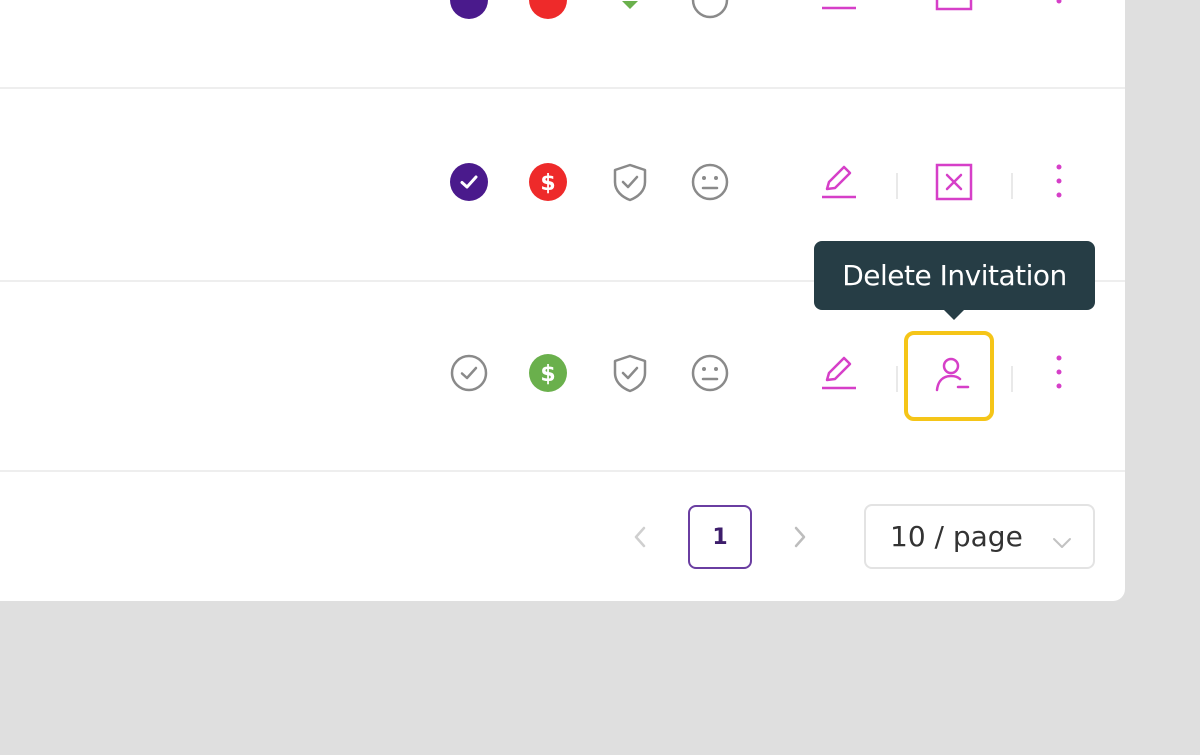 The height and width of the screenshot is (755, 1200). Describe the element at coordinates (548, 10) in the screenshot. I see `payment-dollar-icon` at that location.